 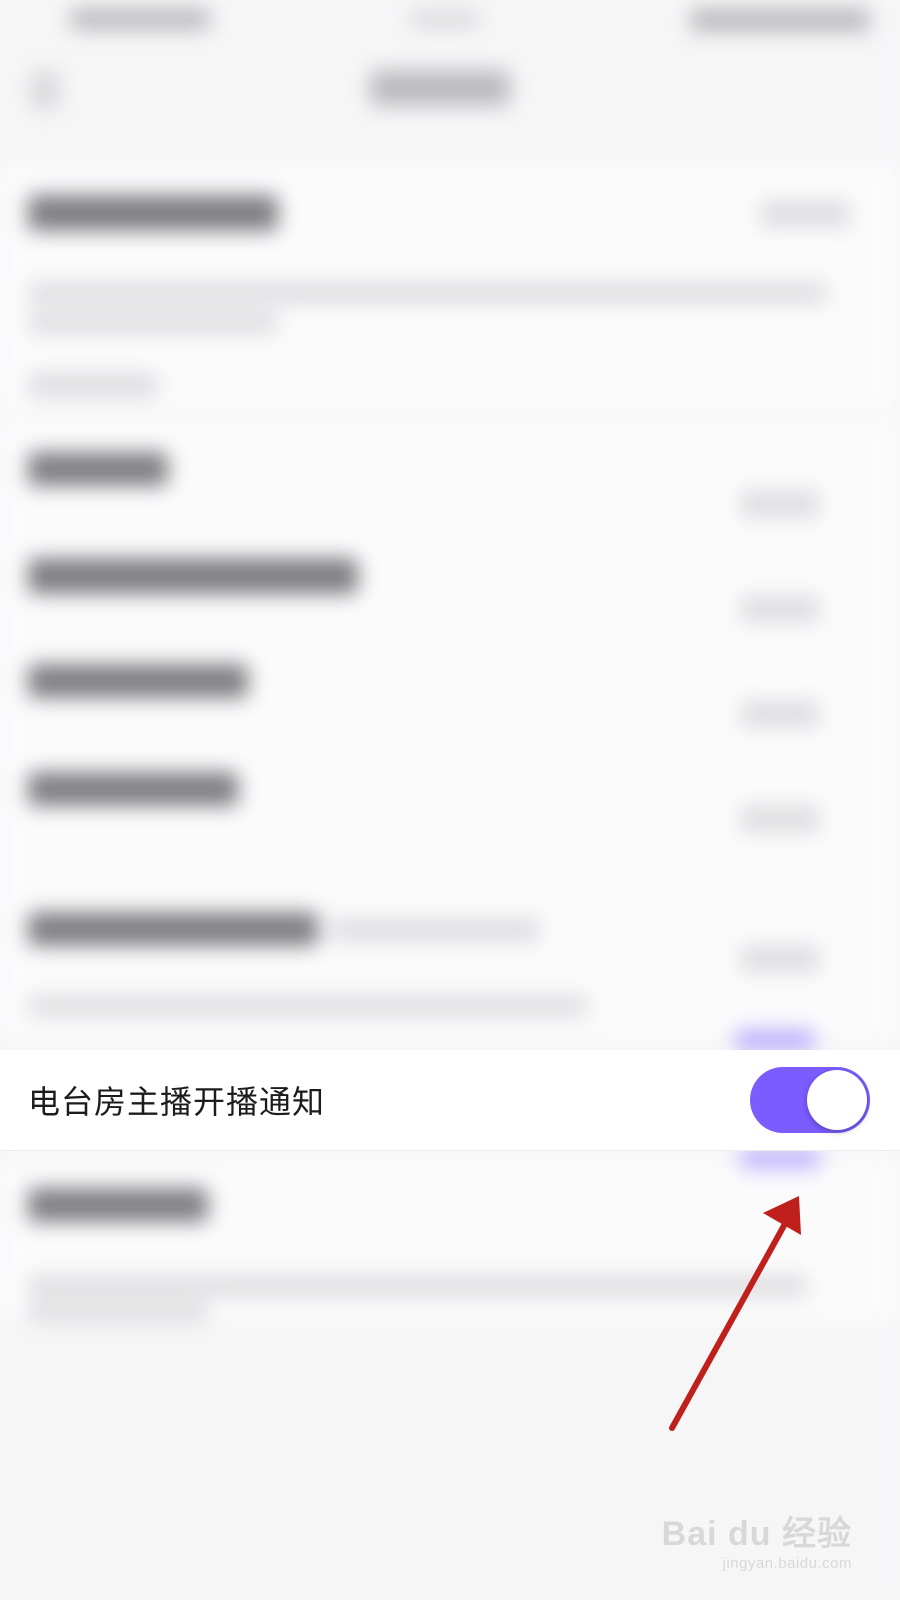 What do you see at coordinates (440, 88) in the screenshot?
I see `title-blur` at bounding box center [440, 88].